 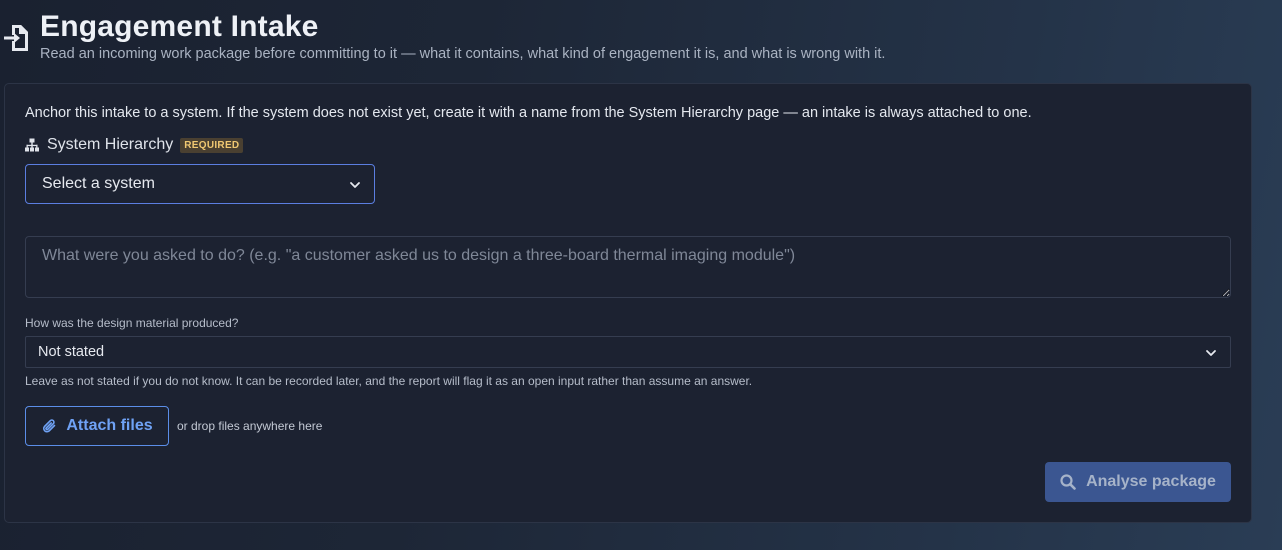 I want to click on attach-files-label: Attach files, so click(x=109, y=425).